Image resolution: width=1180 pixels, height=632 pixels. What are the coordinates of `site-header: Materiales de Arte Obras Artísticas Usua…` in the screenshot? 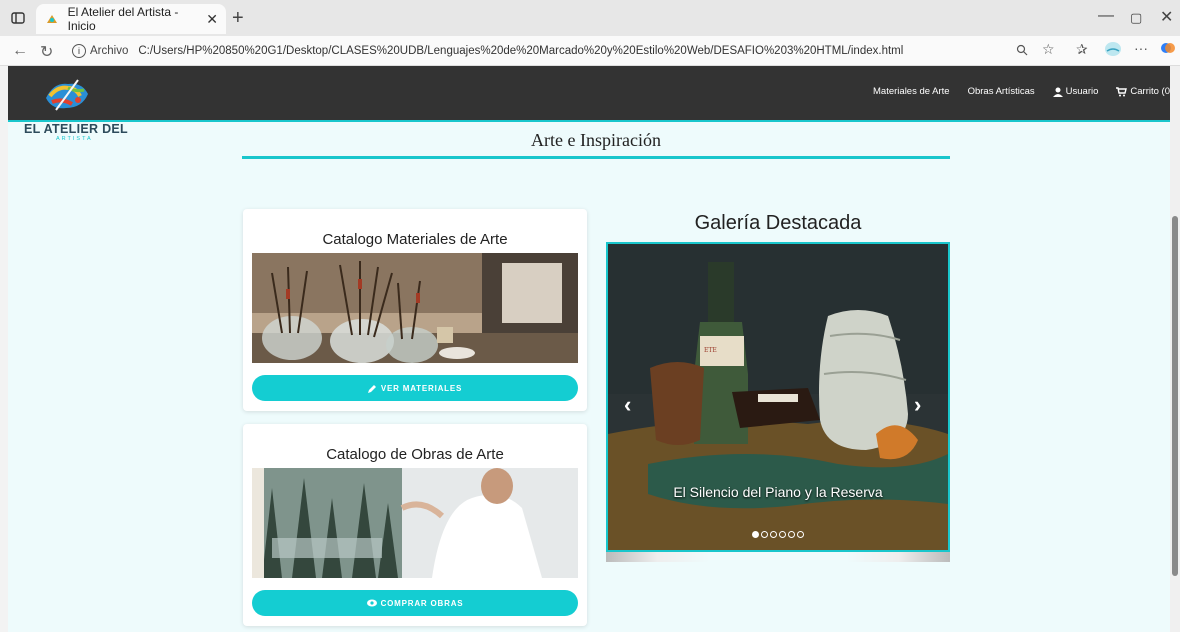 It's located at (589, 94).